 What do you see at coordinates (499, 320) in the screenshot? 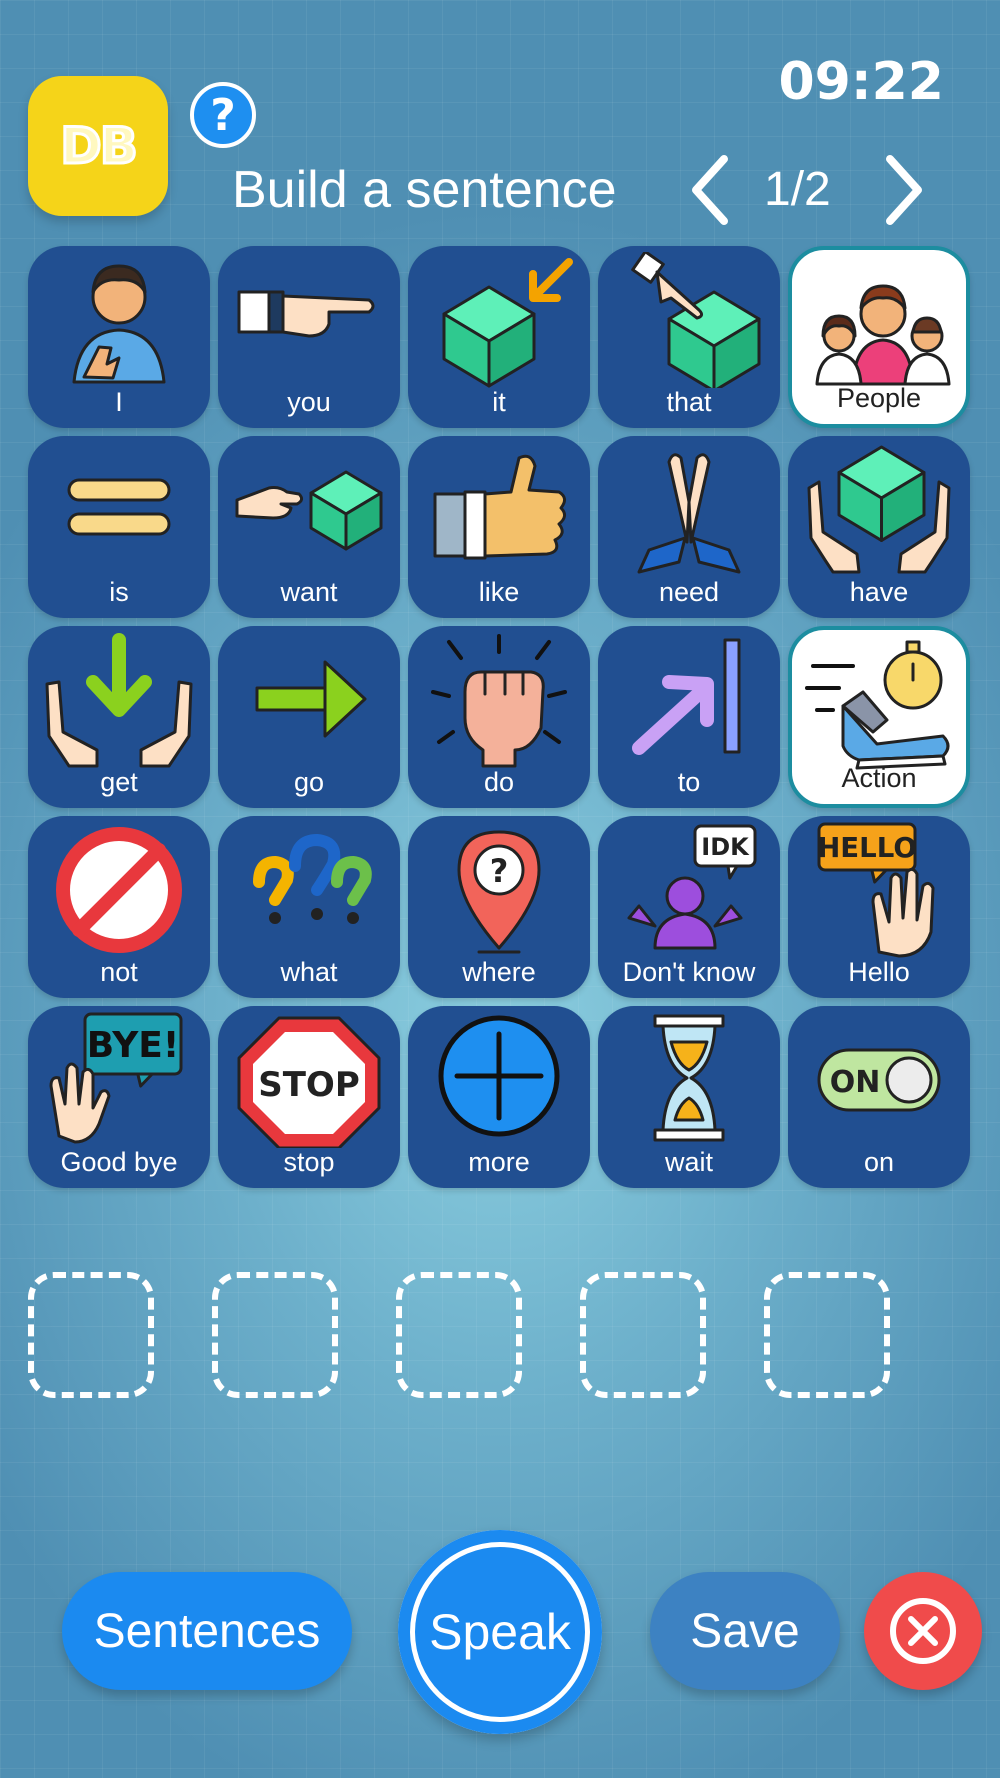
I see `cube-arrow-icon` at bounding box center [499, 320].